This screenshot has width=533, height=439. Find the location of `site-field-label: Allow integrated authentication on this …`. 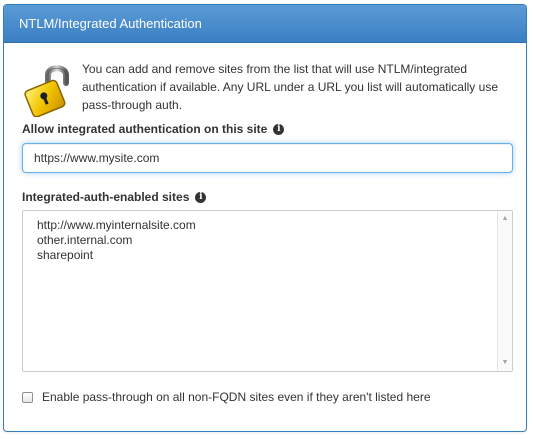

site-field-label: Allow integrated authentication on this … is located at coordinates (153, 129).